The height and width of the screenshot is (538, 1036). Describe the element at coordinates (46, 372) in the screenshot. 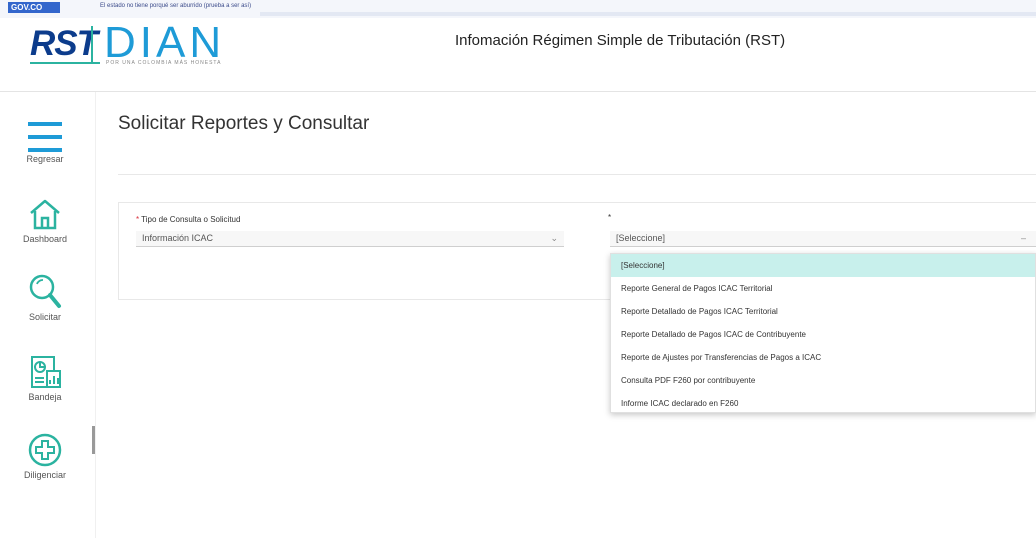

I see `report-icon` at that location.